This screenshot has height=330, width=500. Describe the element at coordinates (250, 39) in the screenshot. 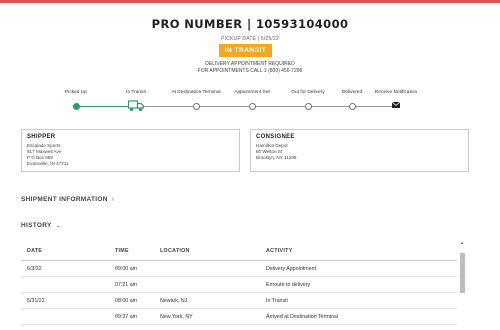

I see `pickup-date: PICKUP DATE | 6/25/22` at that location.